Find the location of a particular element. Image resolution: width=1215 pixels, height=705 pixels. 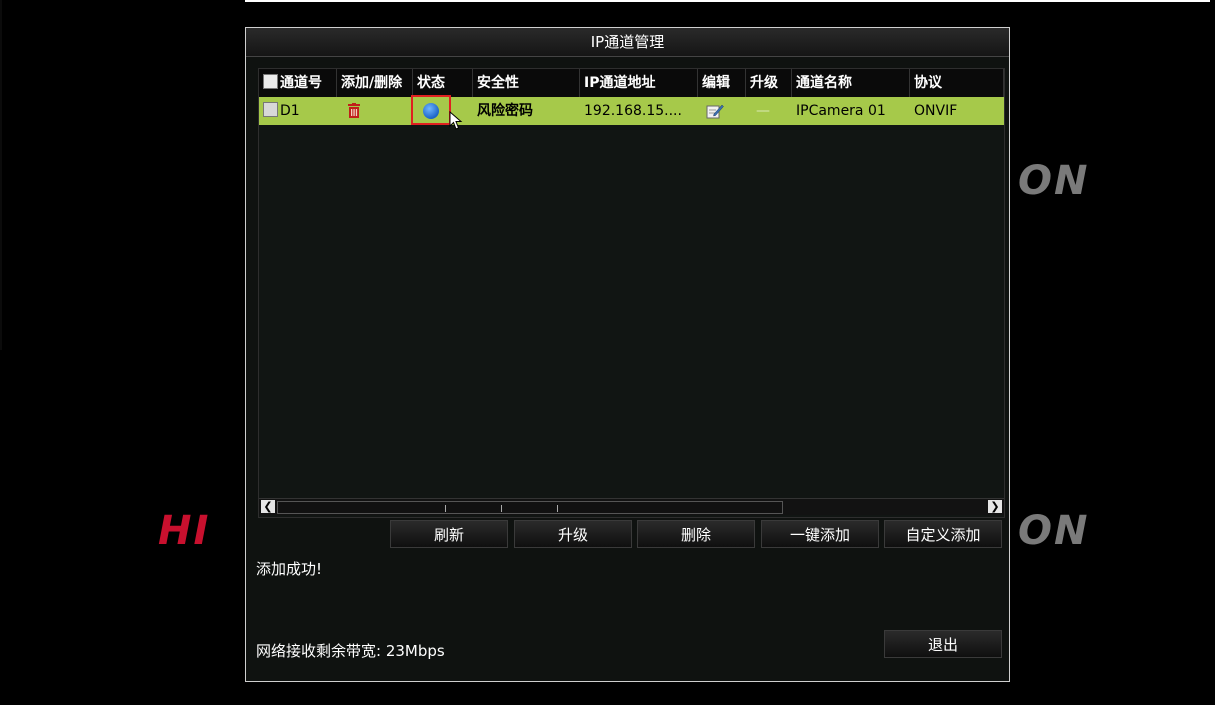

horizontal-scrollbar: ❮ ❯ is located at coordinates (631, 506).